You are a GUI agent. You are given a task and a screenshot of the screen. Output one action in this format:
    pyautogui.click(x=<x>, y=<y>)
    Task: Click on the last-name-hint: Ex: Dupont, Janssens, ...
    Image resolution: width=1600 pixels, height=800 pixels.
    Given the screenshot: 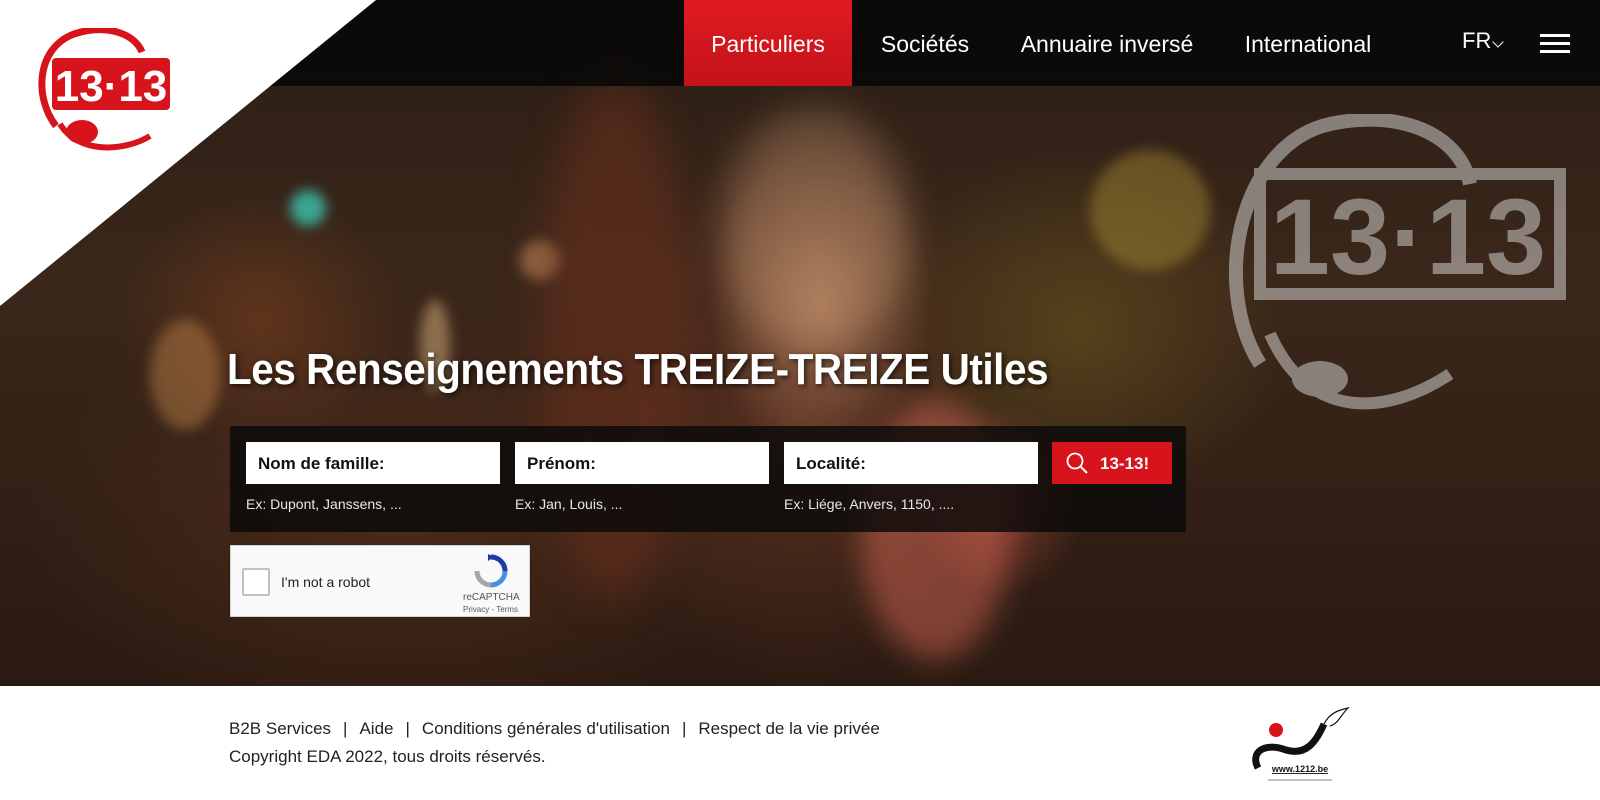 What is the action you would take?
    pyautogui.click(x=324, y=504)
    